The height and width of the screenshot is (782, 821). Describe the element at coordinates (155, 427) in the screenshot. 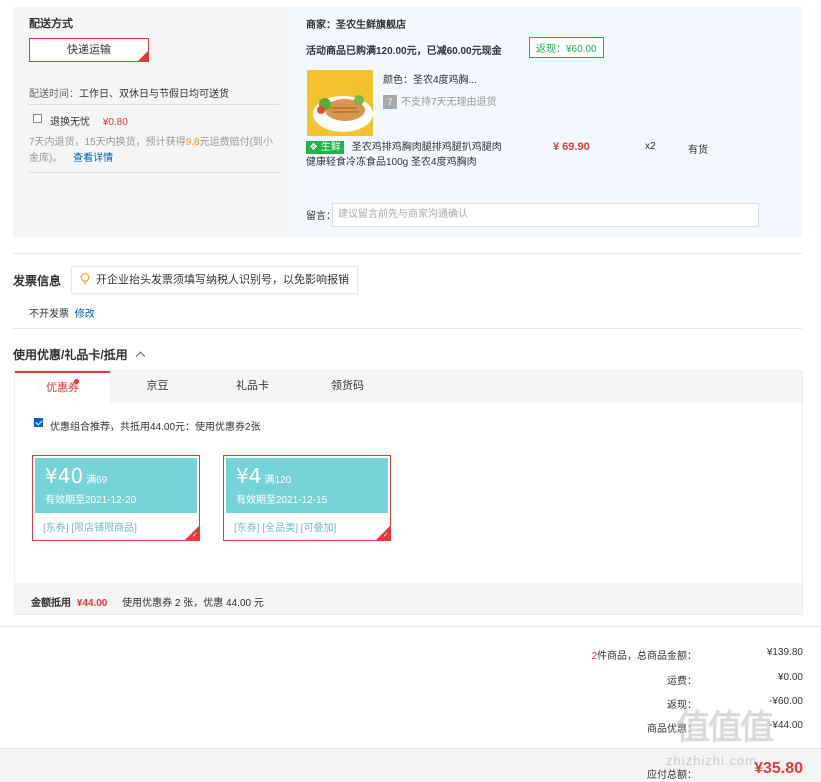

I see `recommend-text: 优惠组合推荐，共抵用44.00元：使用优惠券2张` at that location.